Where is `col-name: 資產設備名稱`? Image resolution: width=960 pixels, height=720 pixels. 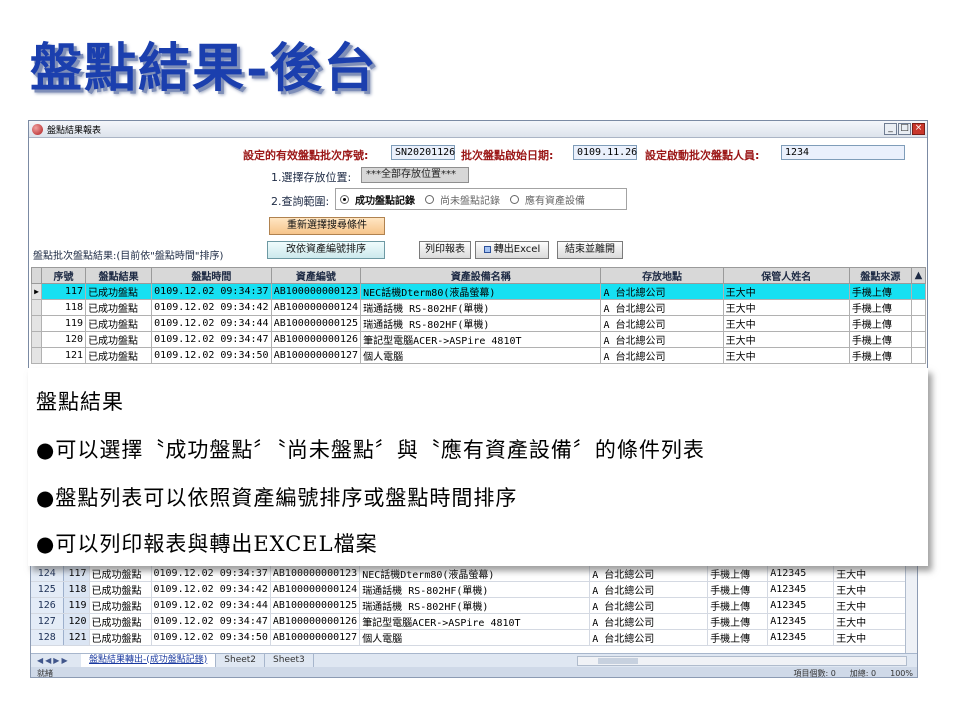 col-name: 資產設備名稱 is located at coordinates (481, 275).